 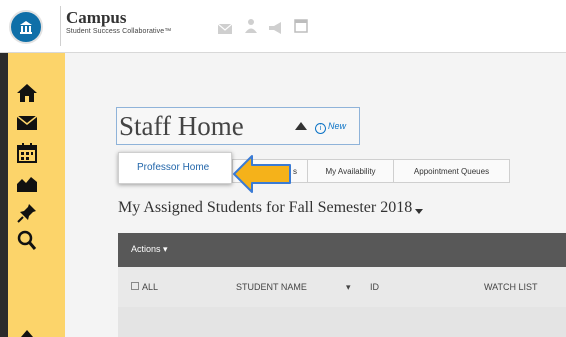 What do you see at coordinates (181, 126) in the screenshot?
I see `page-title: Staff Home` at bounding box center [181, 126].